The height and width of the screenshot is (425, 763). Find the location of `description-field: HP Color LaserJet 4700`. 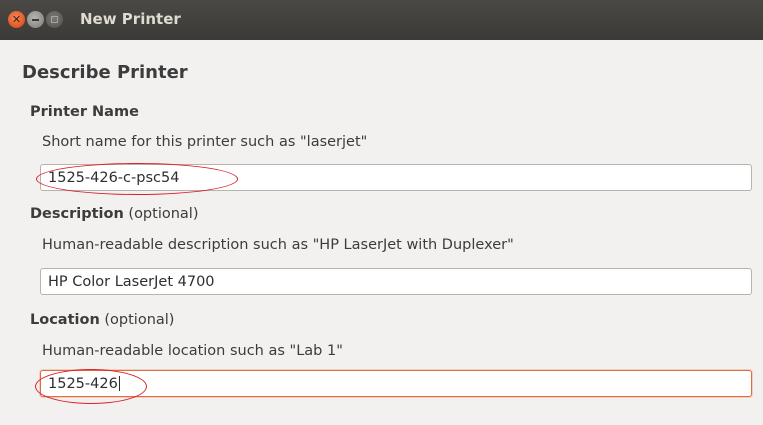

description-field: HP Color LaserJet 4700 is located at coordinates (396, 281).